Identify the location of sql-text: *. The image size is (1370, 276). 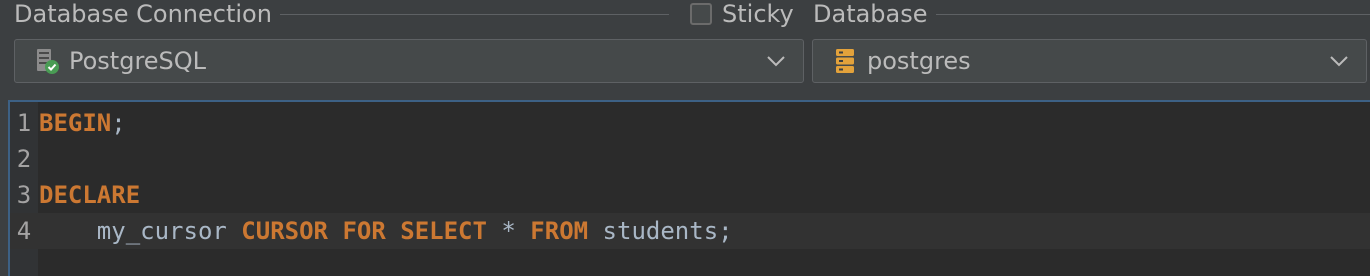
(508, 231).